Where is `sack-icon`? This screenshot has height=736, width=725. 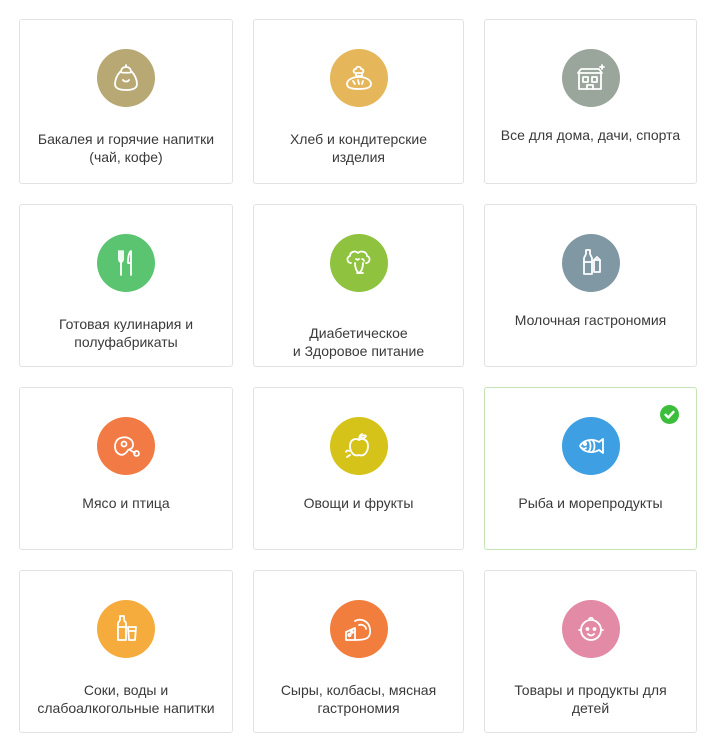 sack-icon is located at coordinates (126, 78).